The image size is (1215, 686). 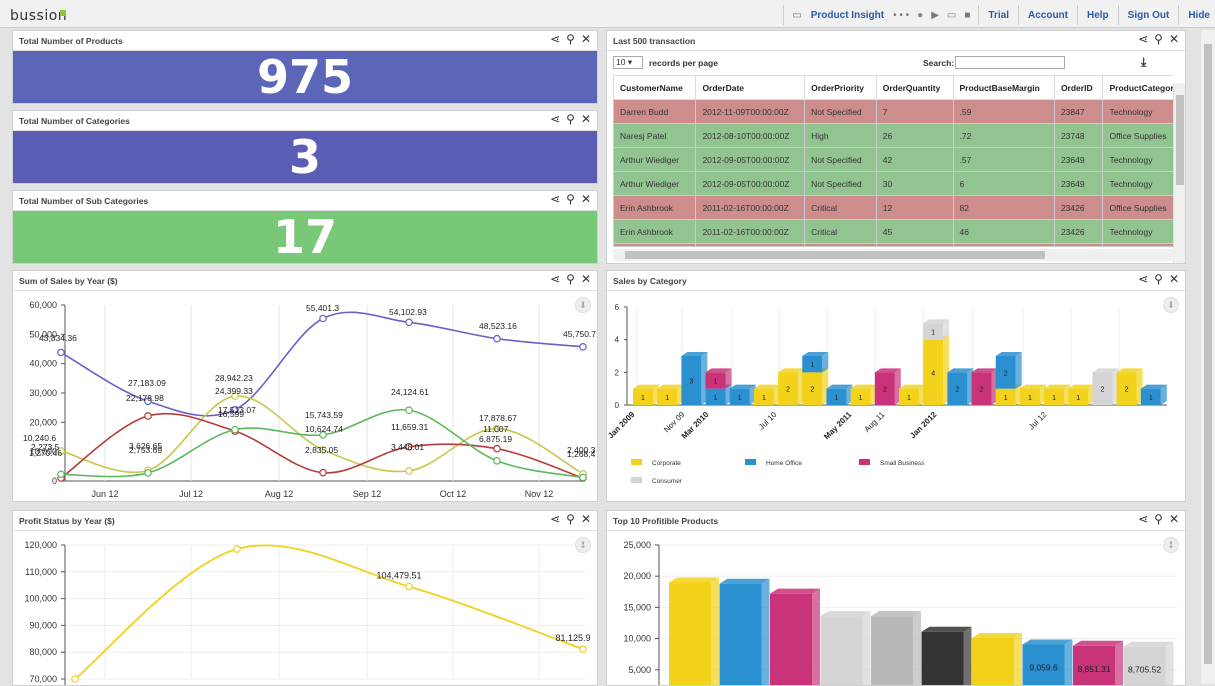 What do you see at coordinates (1137, 87) in the screenshot?
I see `column-header: ProductCategory` at bounding box center [1137, 87].